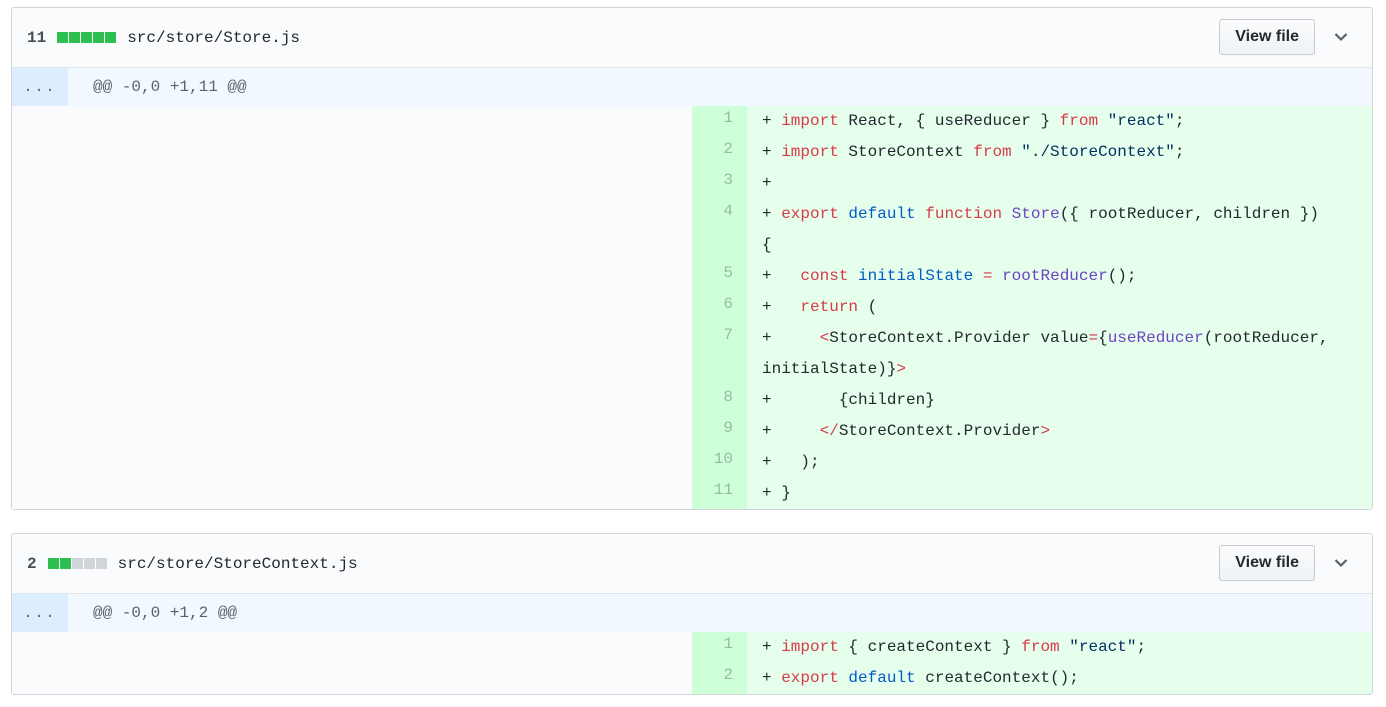 Image resolution: width=1386 pixels, height=707 pixels. I want to click on file-info: 11 src/store/Store.js, so click(163, 37).